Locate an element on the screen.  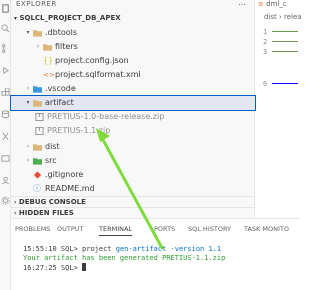
explorer-title: EXPLORER is located at coordinates (36, 4).